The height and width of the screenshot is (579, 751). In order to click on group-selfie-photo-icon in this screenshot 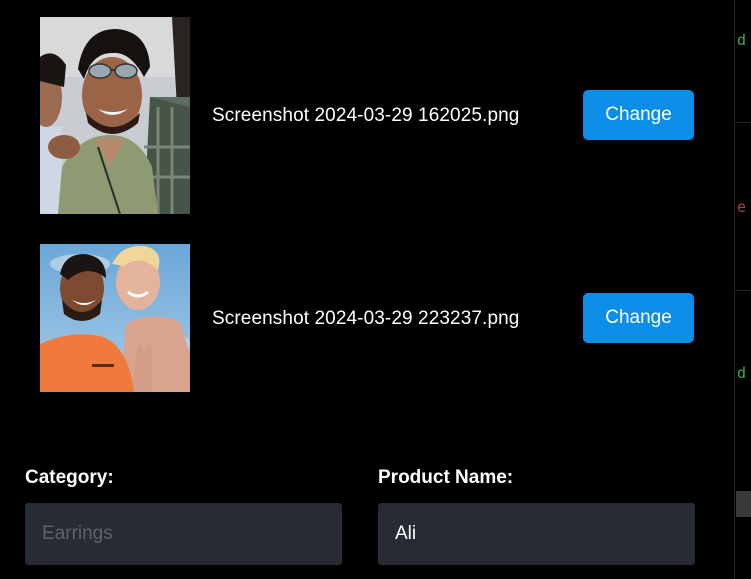, I will do `click(115, 115)`.